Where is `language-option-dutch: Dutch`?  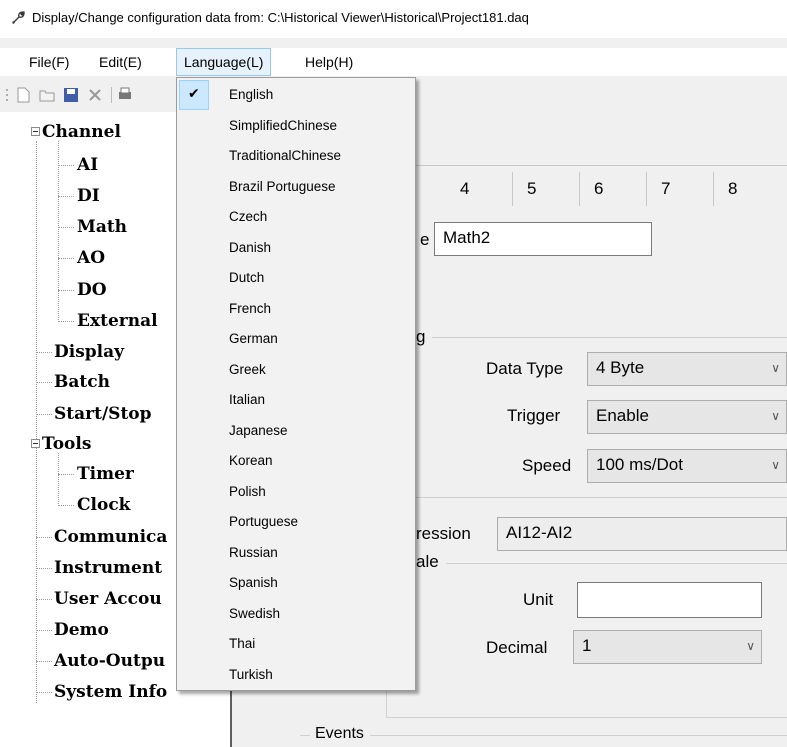 language-option-dutch: Dutch is located at coordinates (246, 278).